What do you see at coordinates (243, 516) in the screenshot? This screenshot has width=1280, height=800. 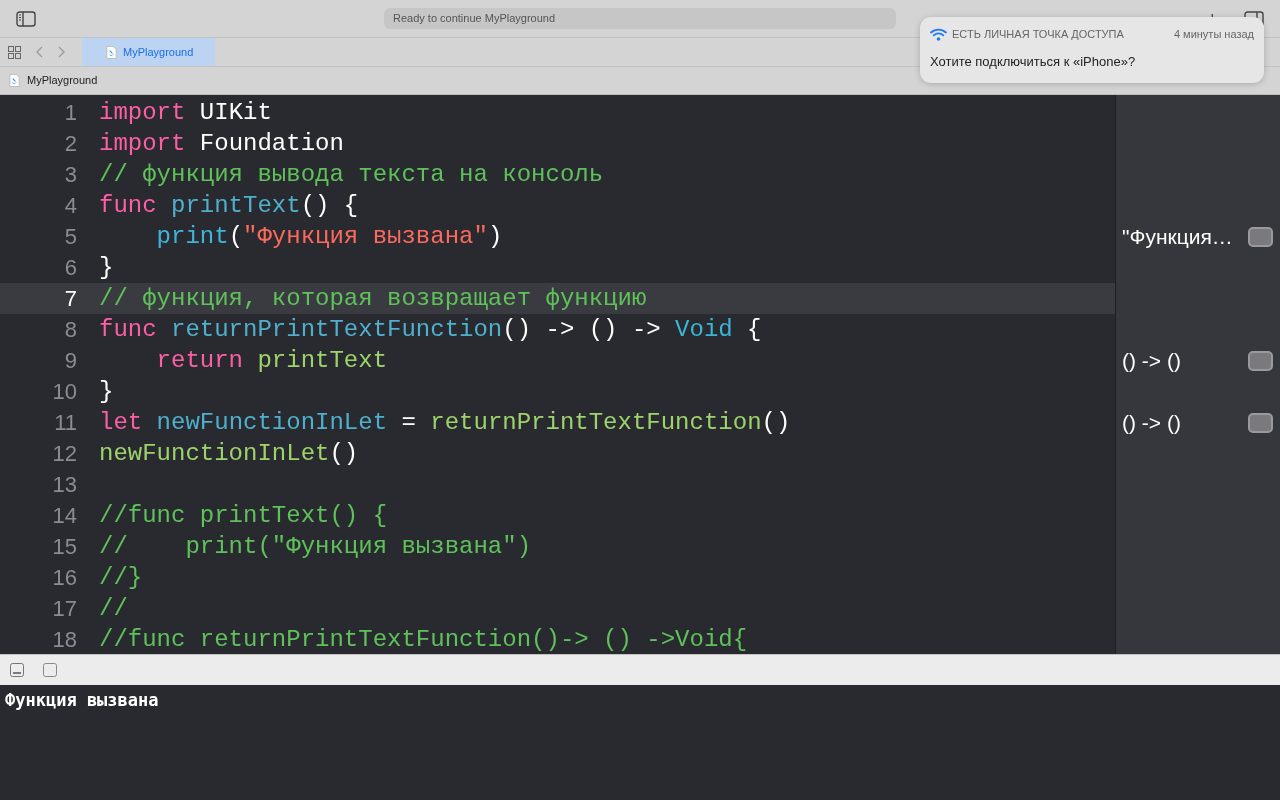 I see `code-text: //func printText() {` at bounding box center [243, 516].